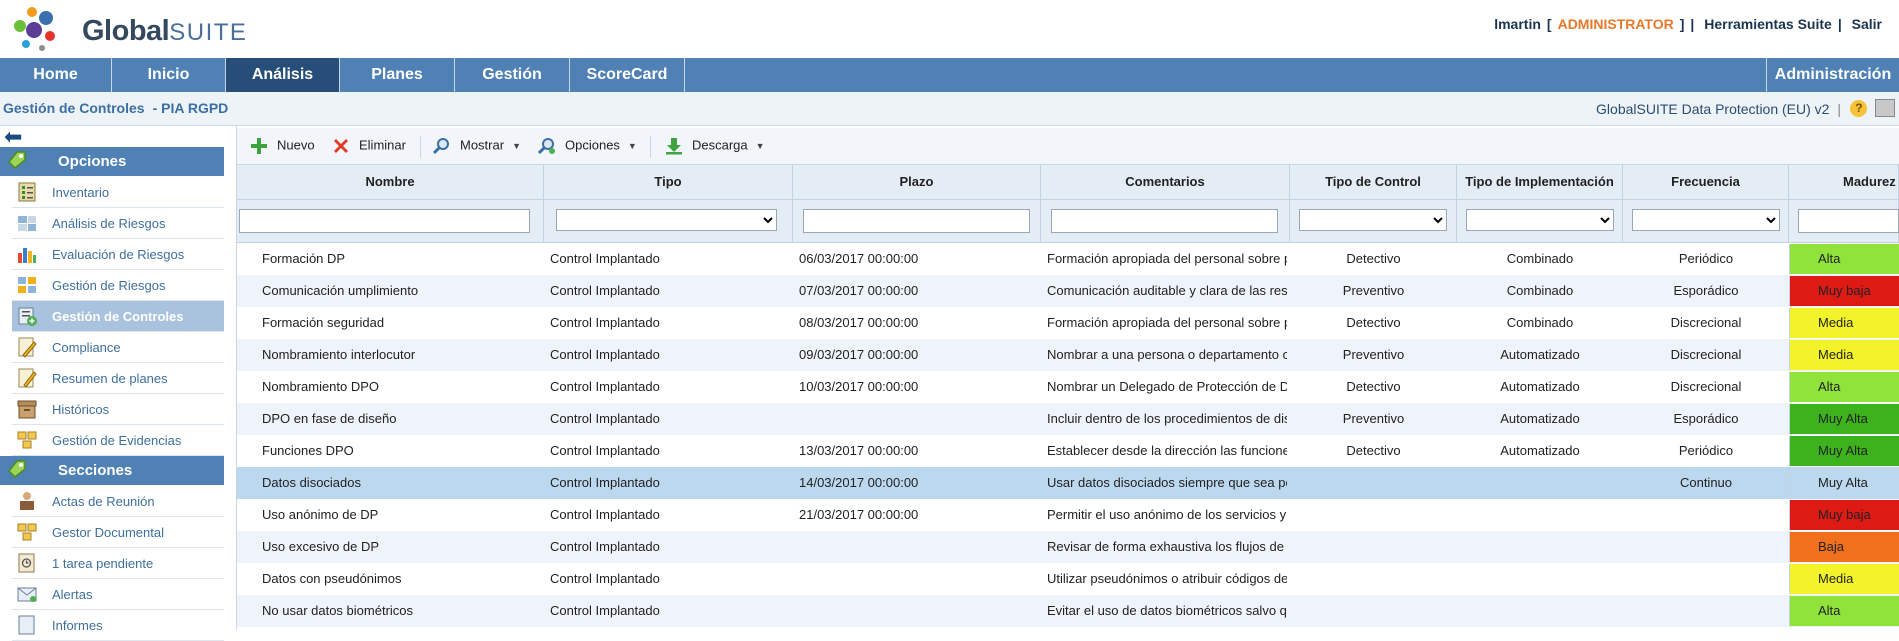 Image resolution: width=1899 pixels, height=641 pixels. Describe the element at coordinates (118, 347) in the screenshot. I see `sidebar-item-compliance: Compliance` at that location.